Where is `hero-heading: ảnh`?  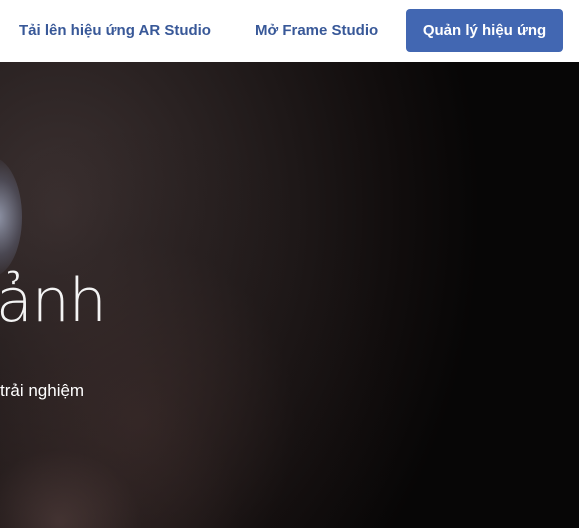 hero-heading: ảnh is located at coordinates (53, 301).